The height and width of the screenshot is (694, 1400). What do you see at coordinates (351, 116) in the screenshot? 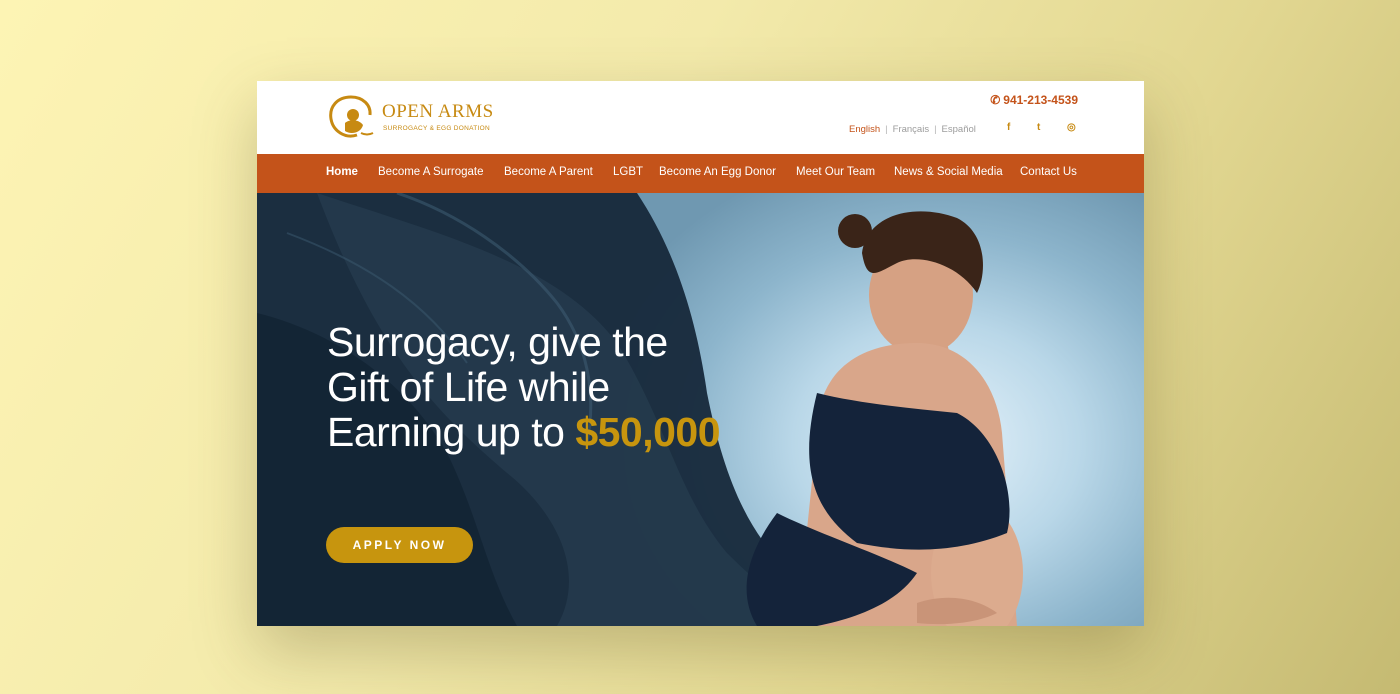
I see `open-arms-logo-icon` at bounding box center [351, 116].